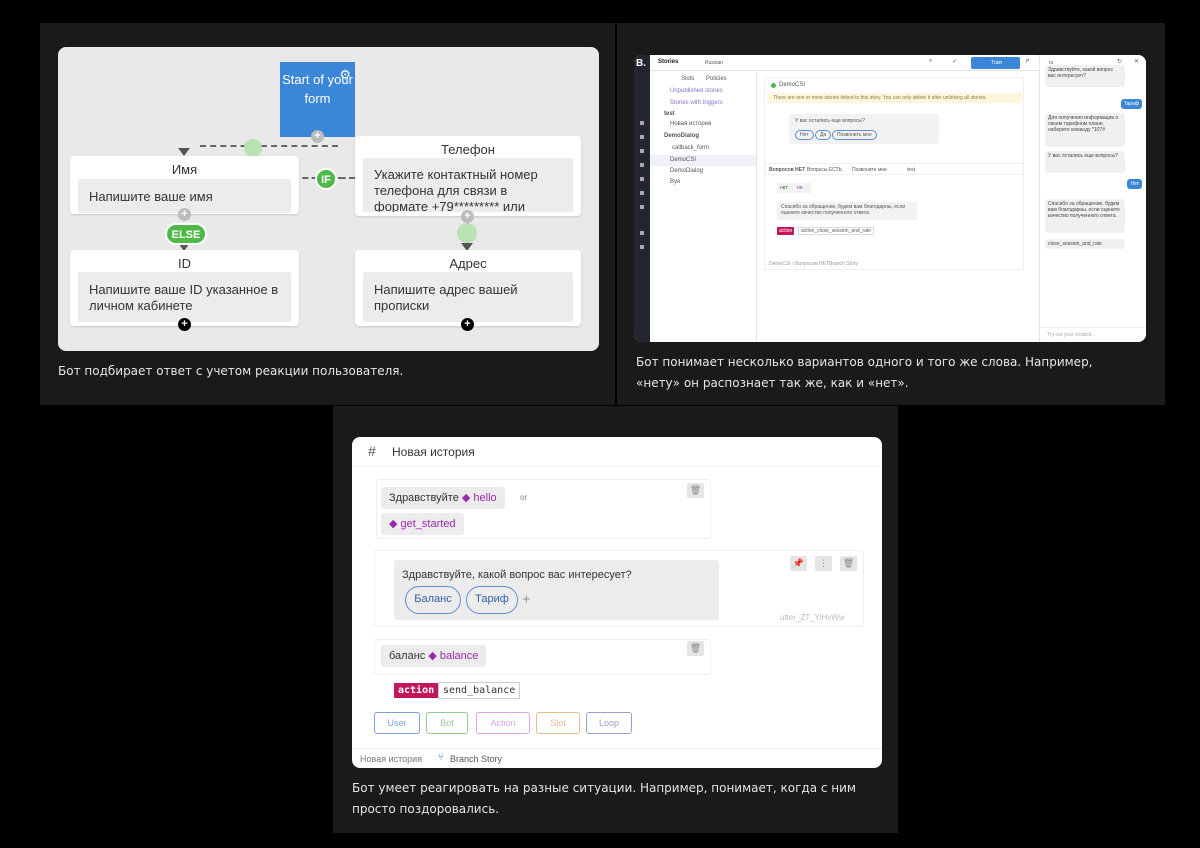 Image resolution: width=1200 pixels, height=848 pixels. Describe the element at coordinates (668, 62) in the screenshot. I see `stories-label: Stories` at that location.